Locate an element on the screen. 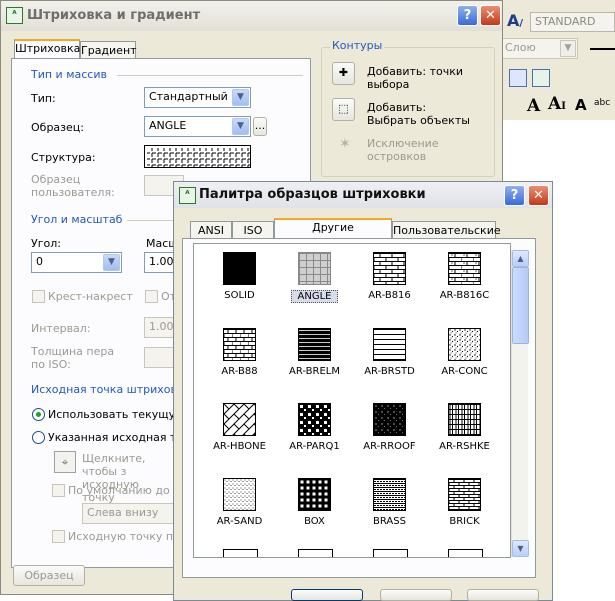 The height and width of the screenshot is (601, 615). pattern-name: AR-PARQ1 is located at coordinates (314, 446).